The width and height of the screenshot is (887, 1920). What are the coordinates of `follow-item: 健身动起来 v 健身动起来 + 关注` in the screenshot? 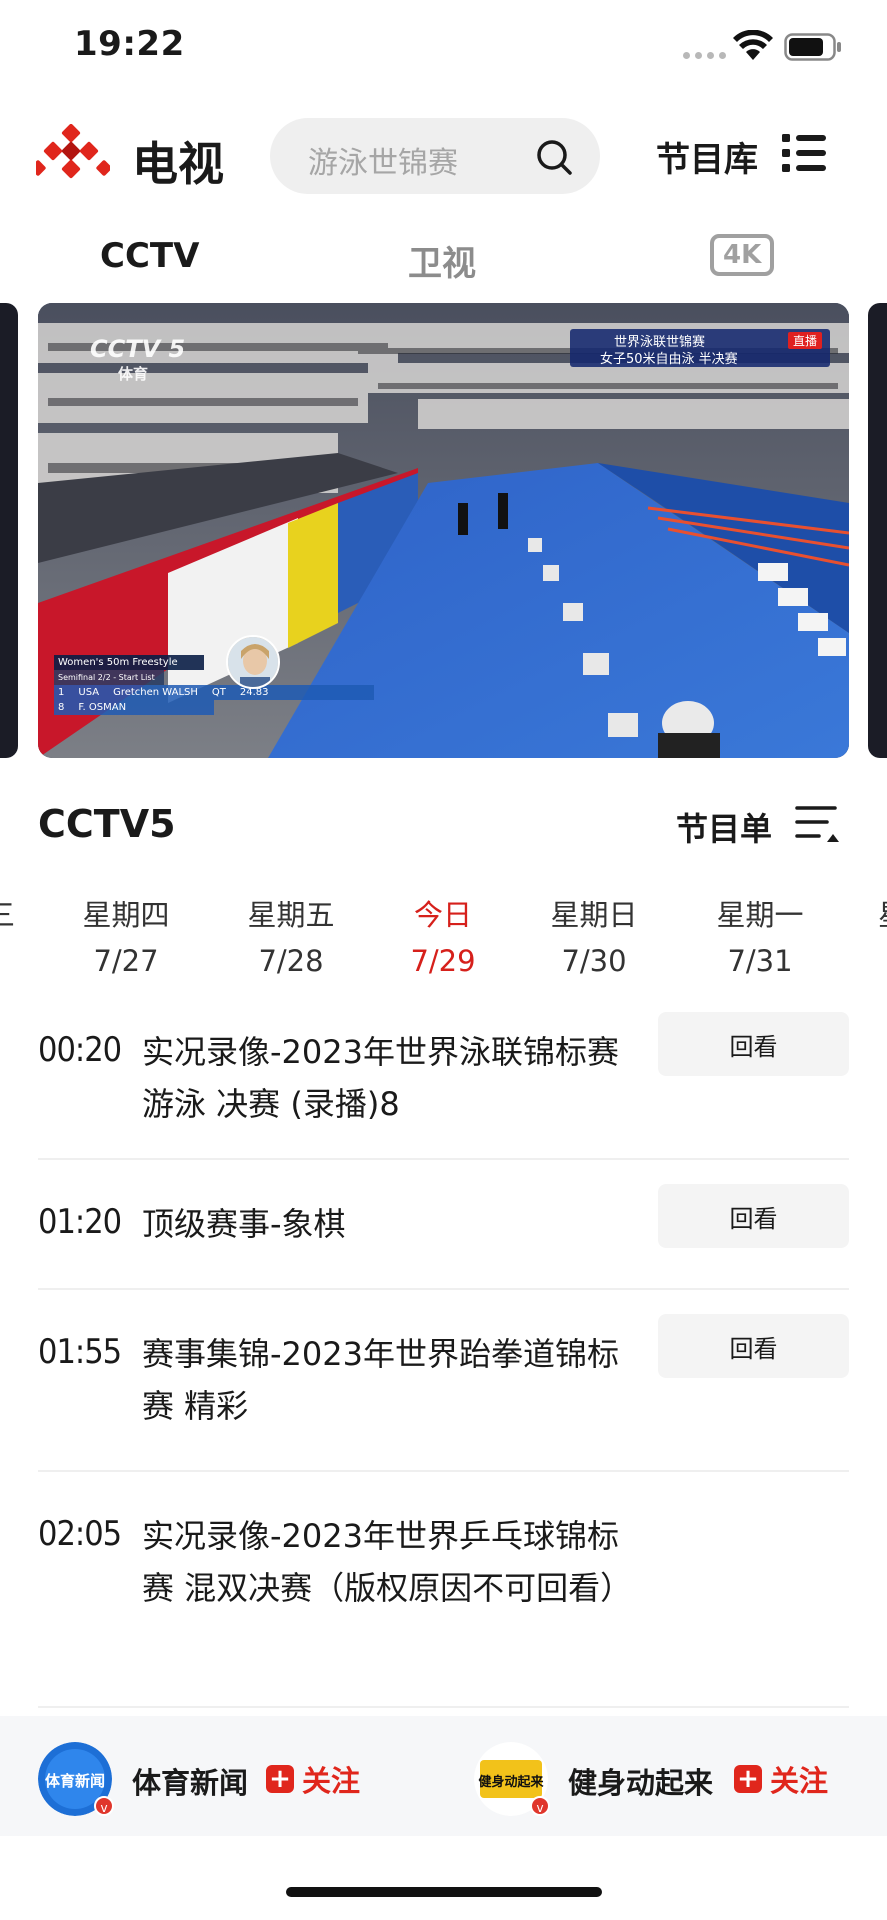 It's located at (674, 1779).